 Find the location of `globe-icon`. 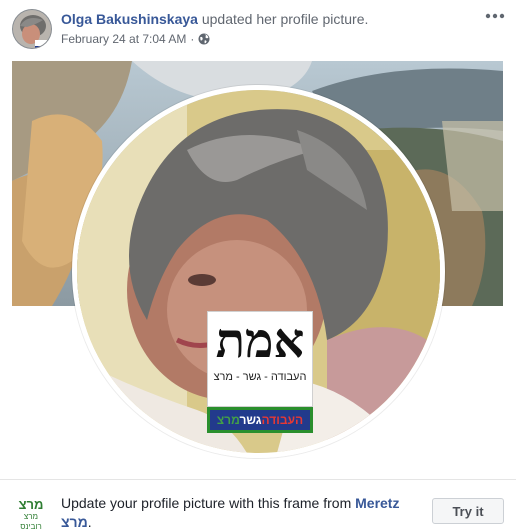

globe-icon is located at coordinates (204, 39).